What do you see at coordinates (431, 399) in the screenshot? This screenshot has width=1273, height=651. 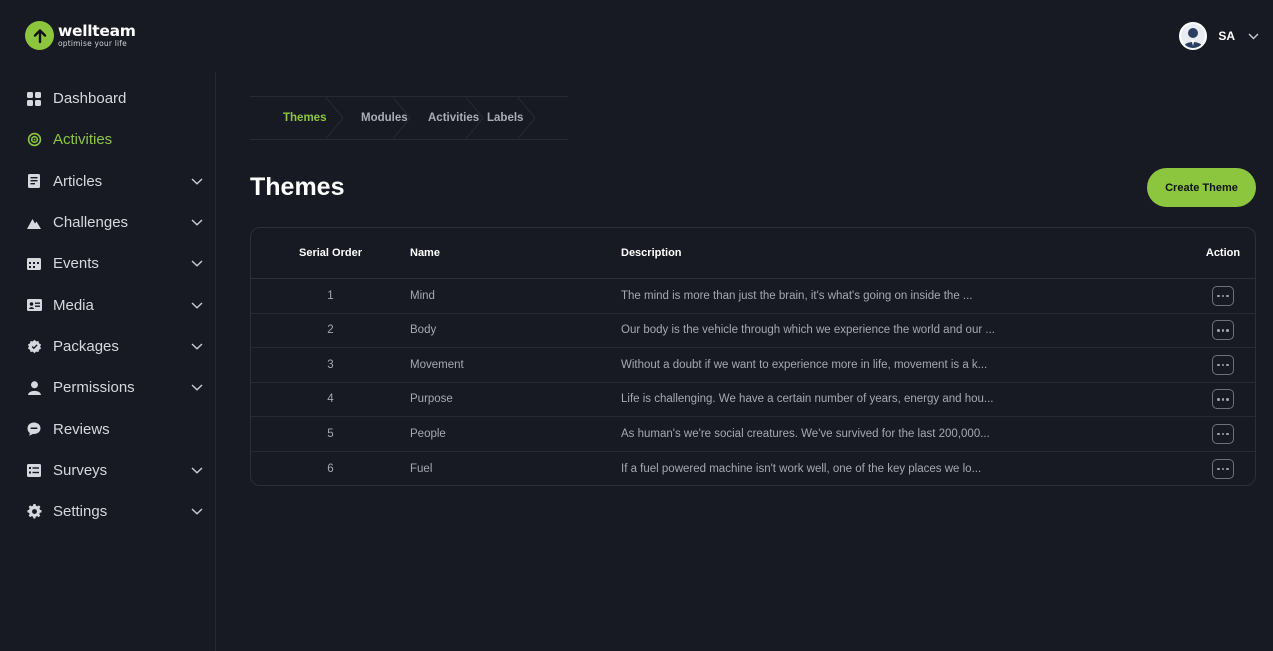 I see `cell-name: Purpose` at bounding box center [431, 399].